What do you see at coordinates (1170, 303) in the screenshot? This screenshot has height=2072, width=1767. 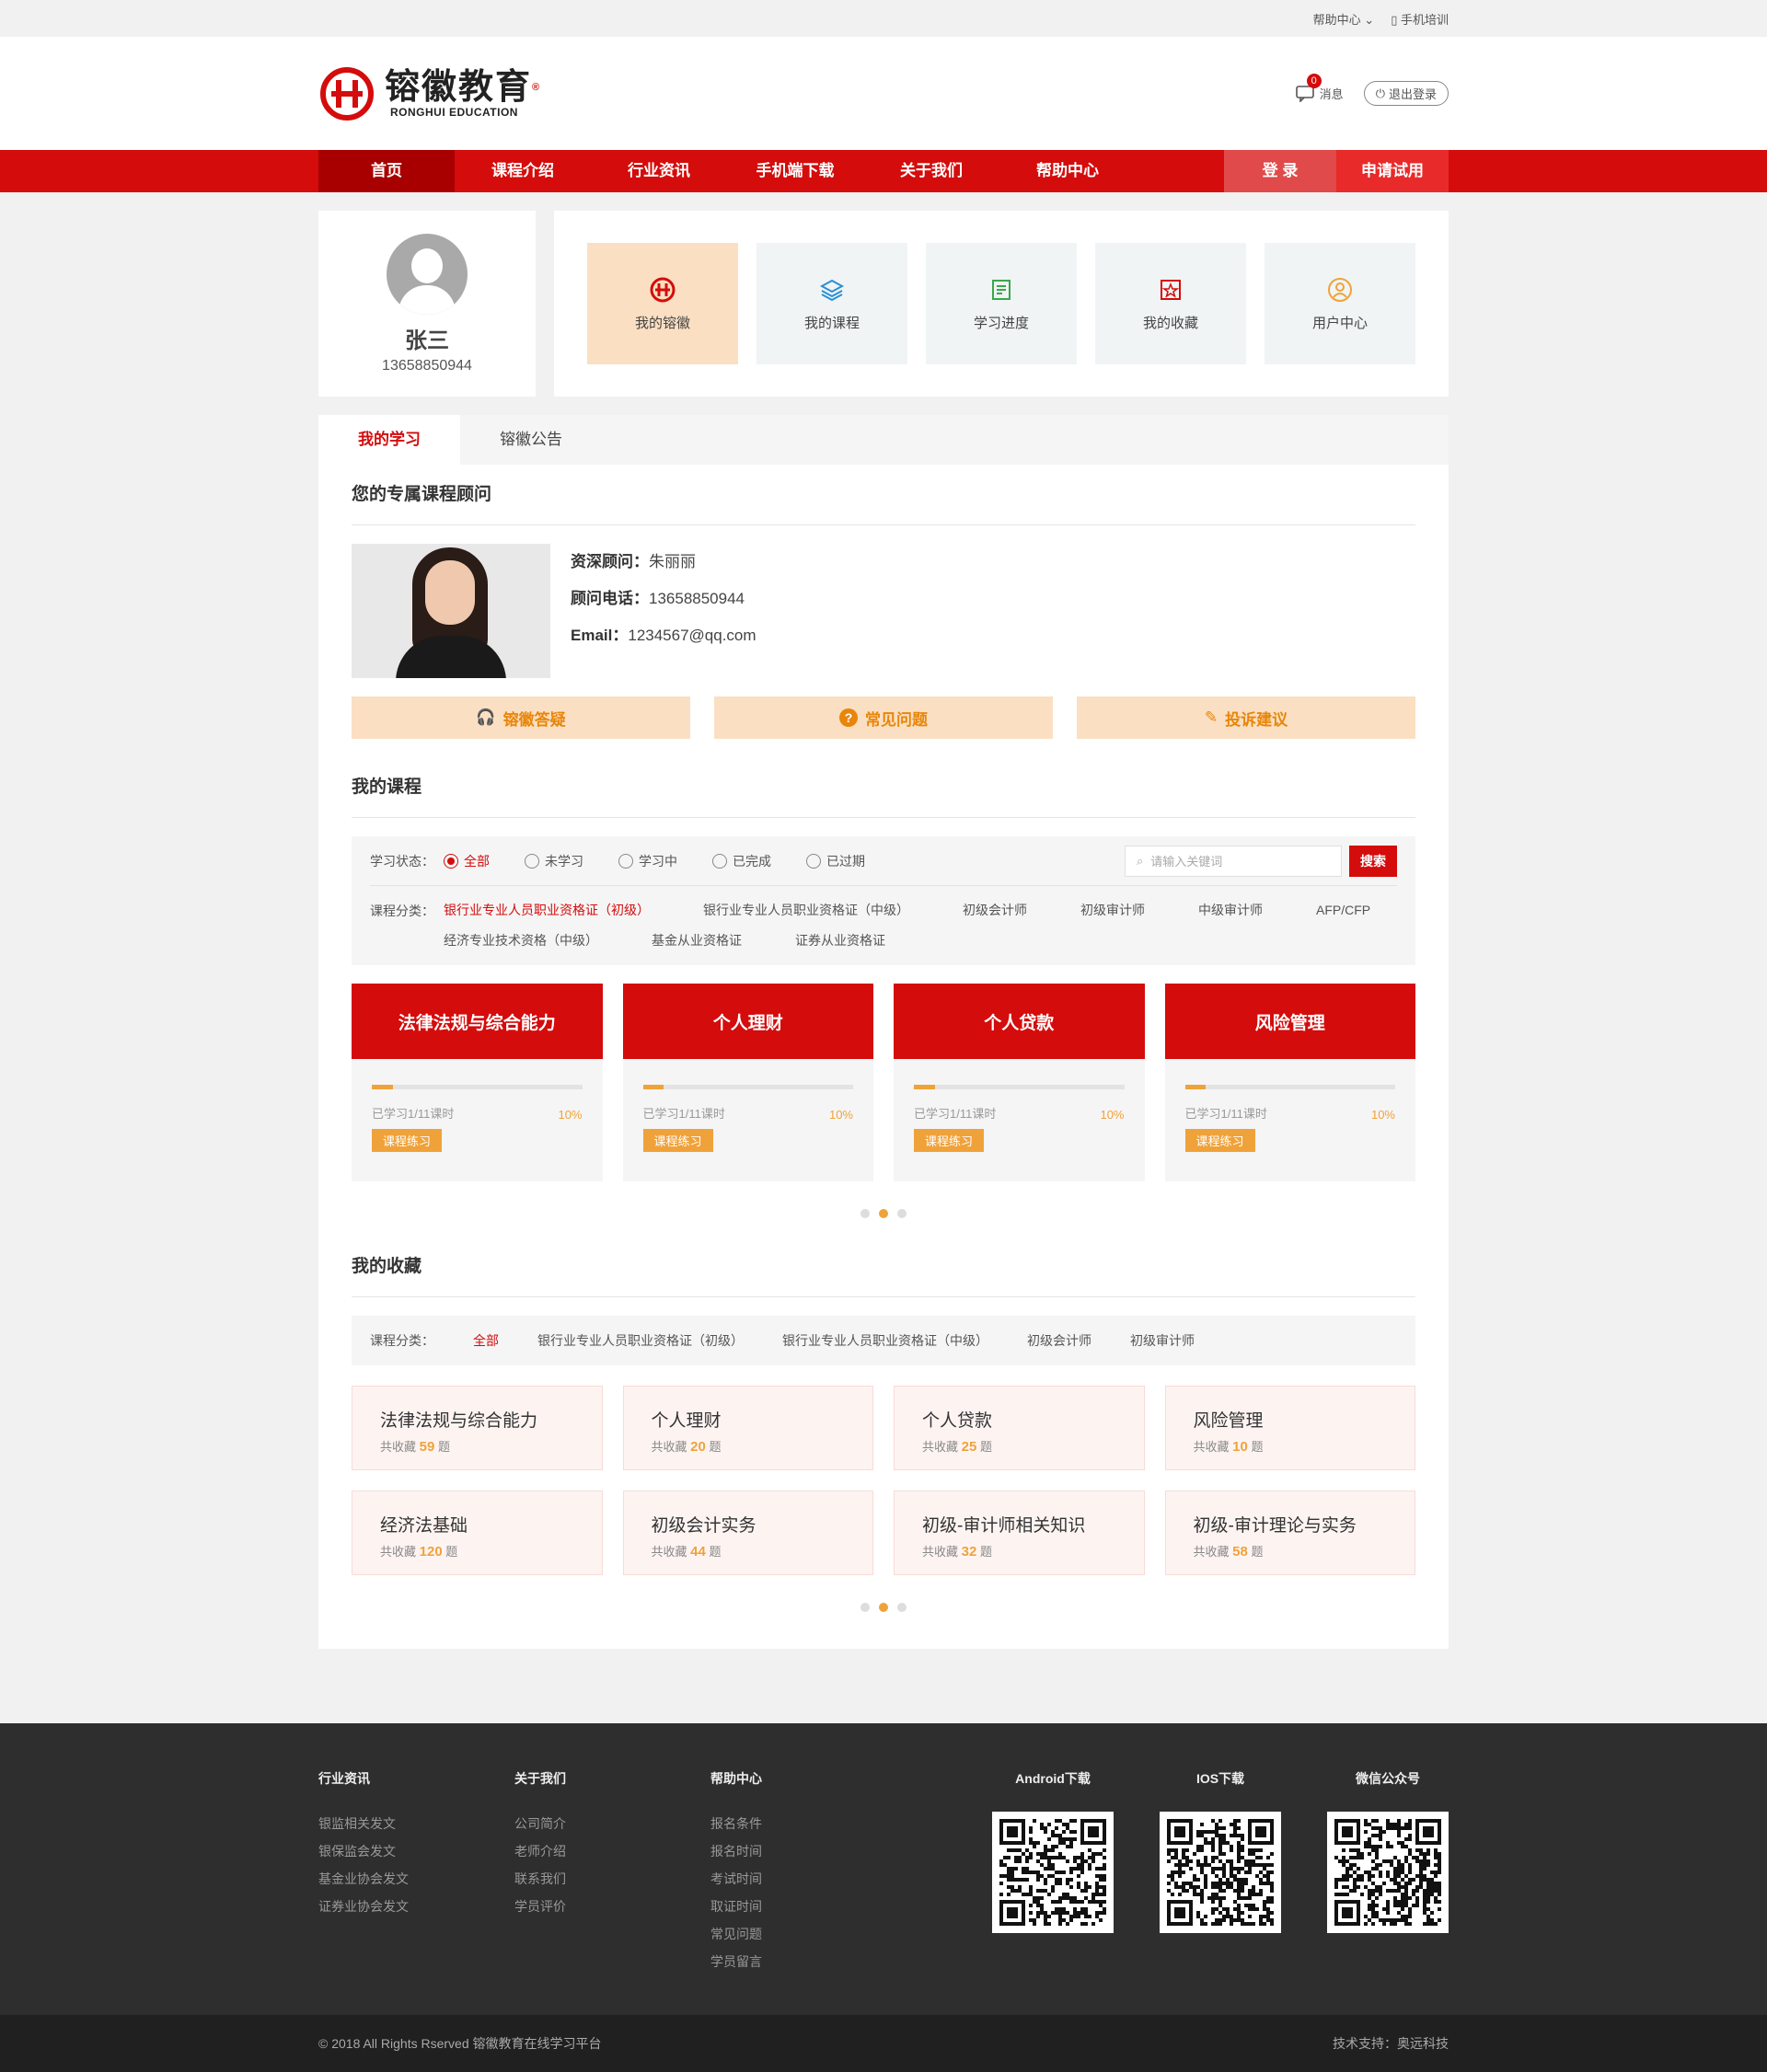 I see `menu-tile-favorites: 我的收藏` at bounding box center [1170, 303].